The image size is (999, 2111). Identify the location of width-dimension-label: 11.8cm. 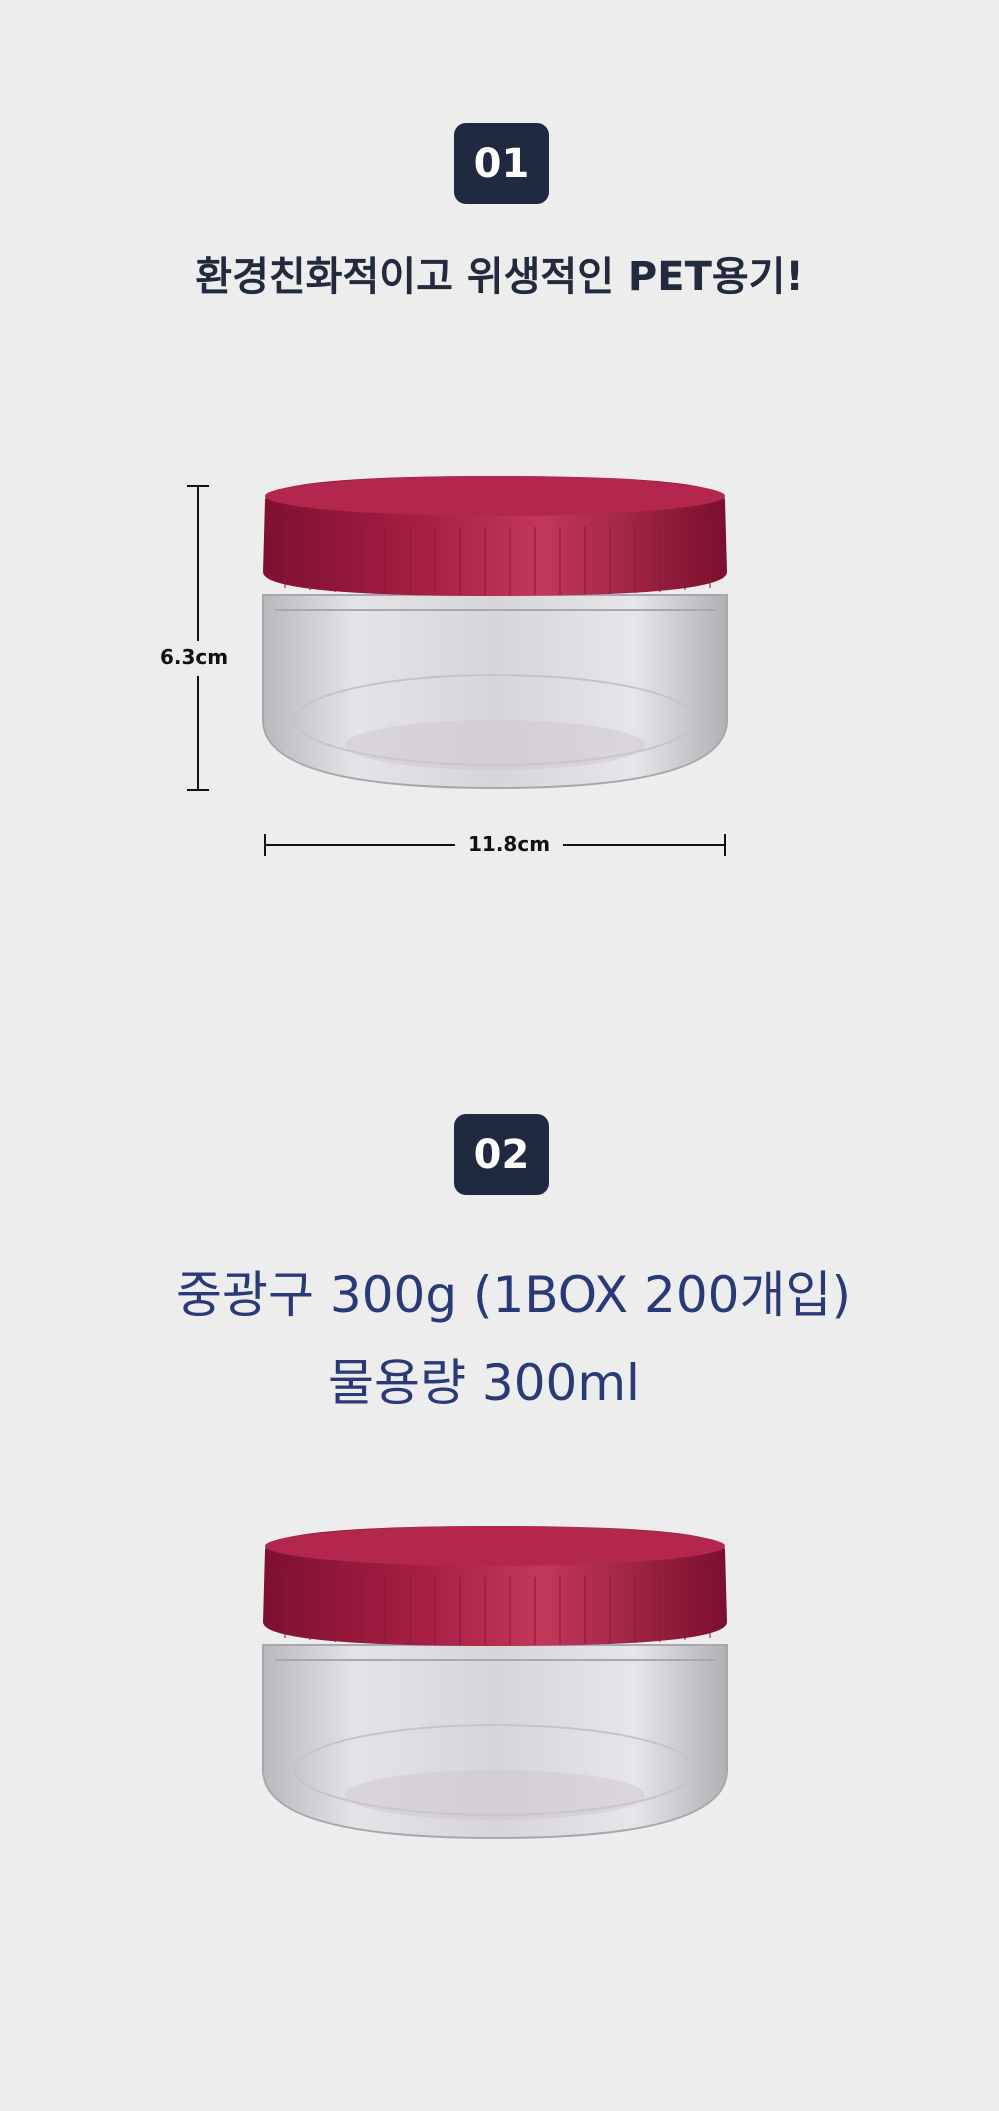
(509, 844).